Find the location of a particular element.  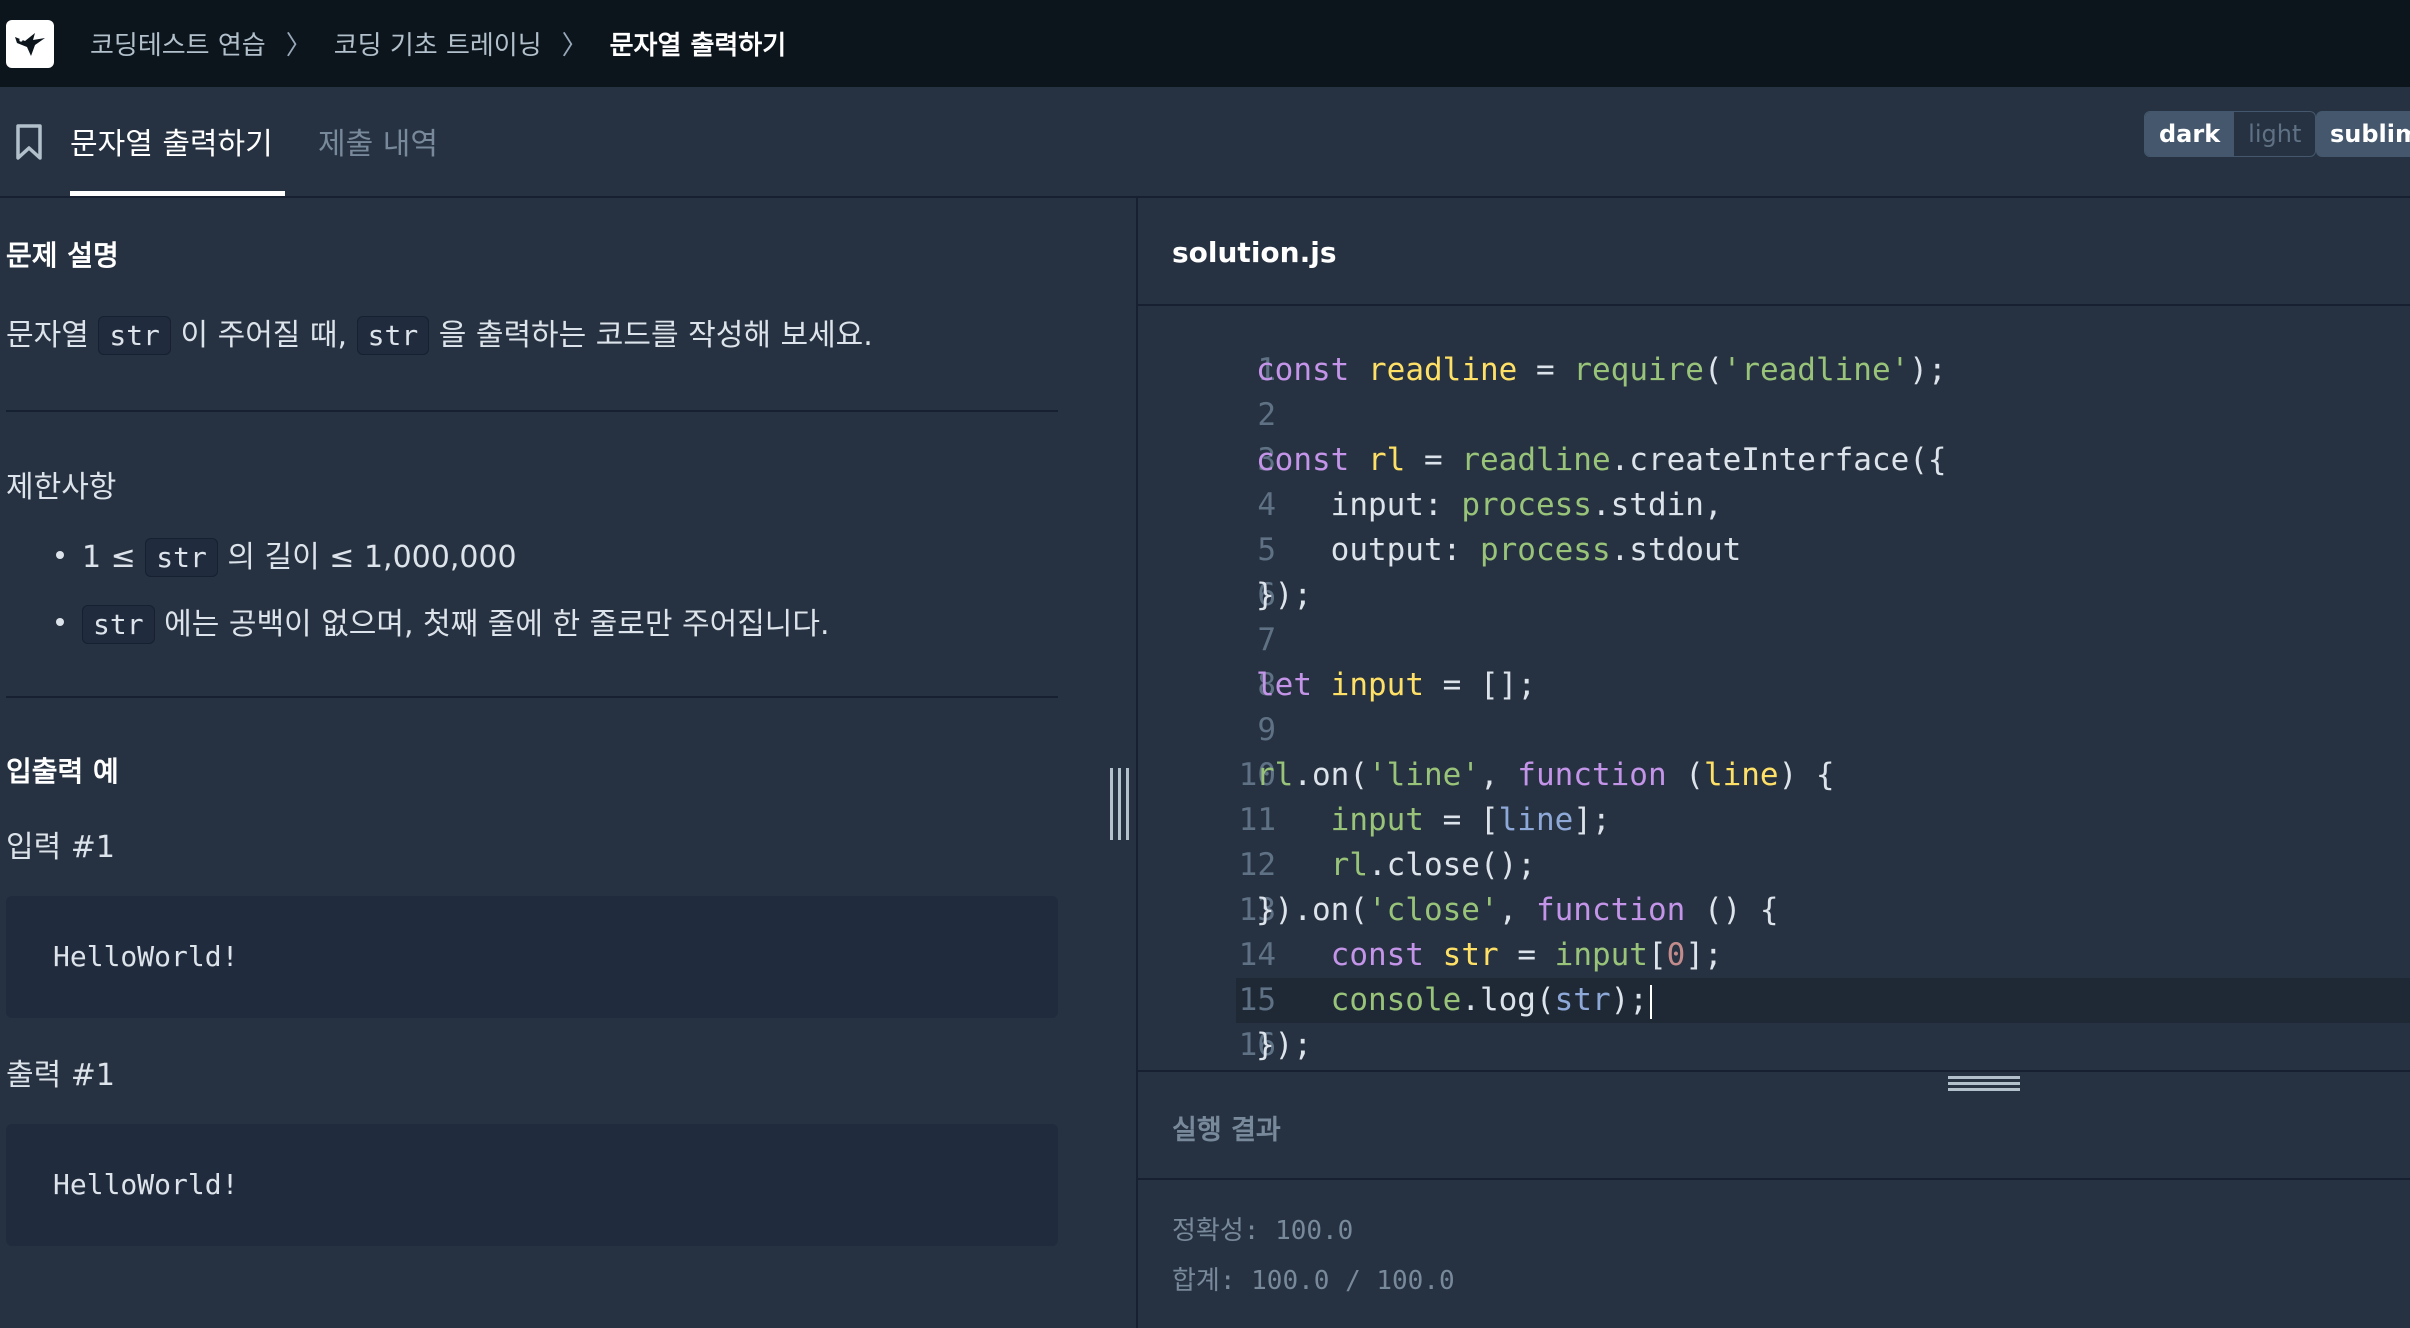

limit-text: 1 ≤ is located at coordinates (114, 557).